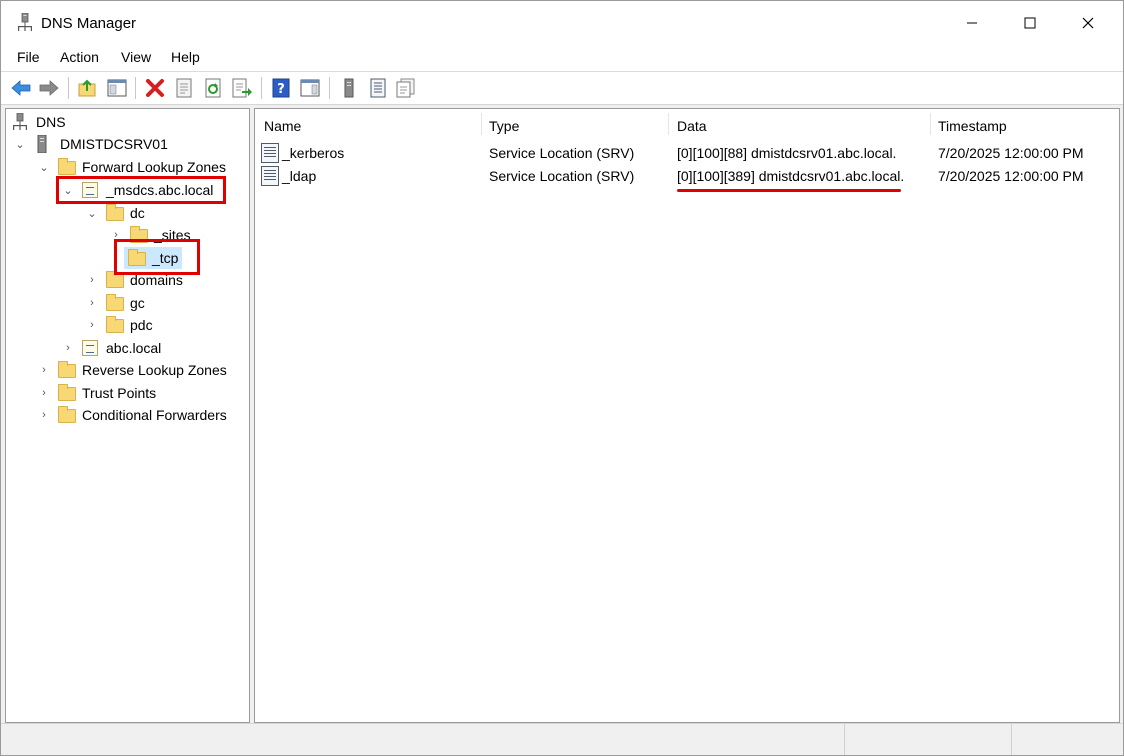 The image size is (1124, 756). I want to click on column-header-timestamp: Timestamp, so click(972, 126).